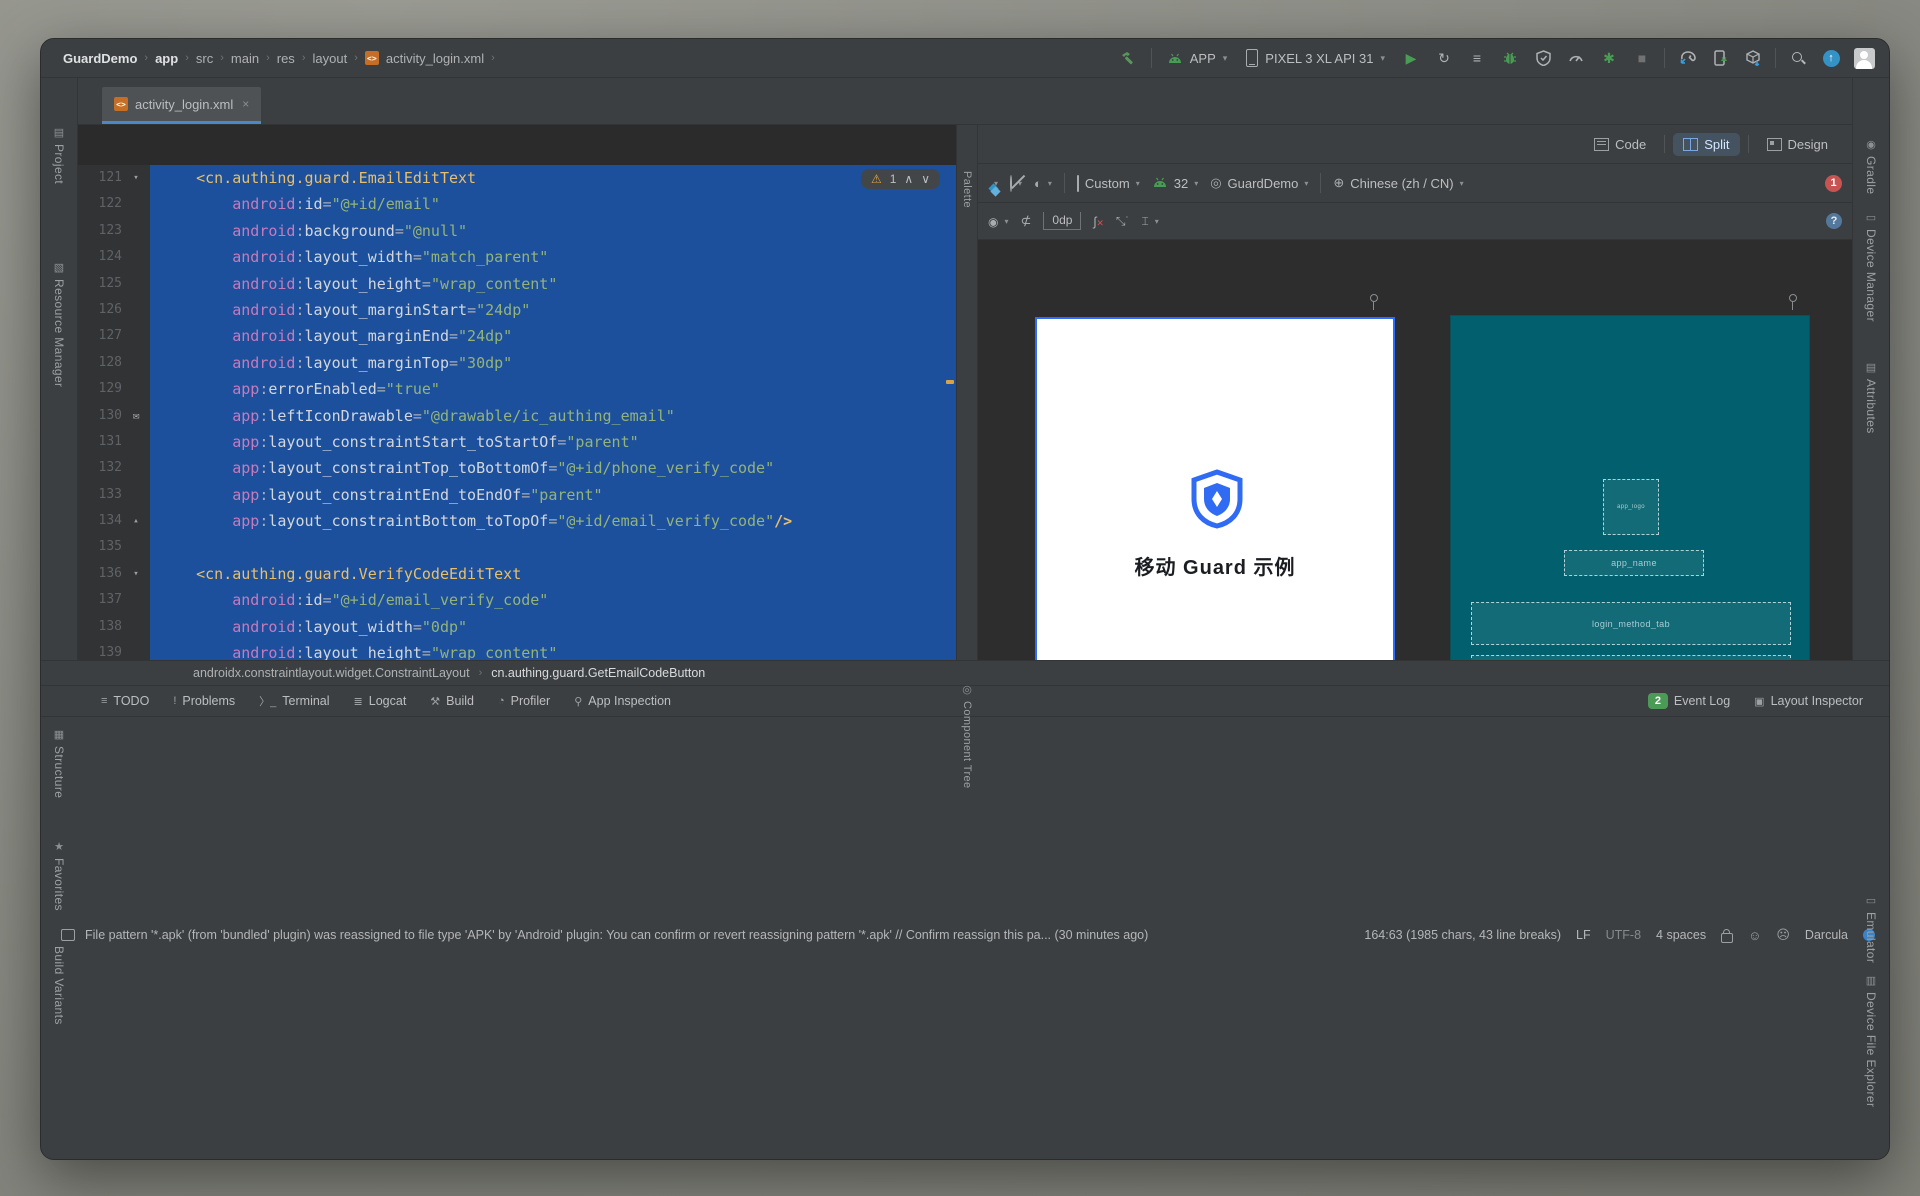 This screenshot has width=1920, height=1196. I want to click on run-icon: ▶, so click(1411, 58).